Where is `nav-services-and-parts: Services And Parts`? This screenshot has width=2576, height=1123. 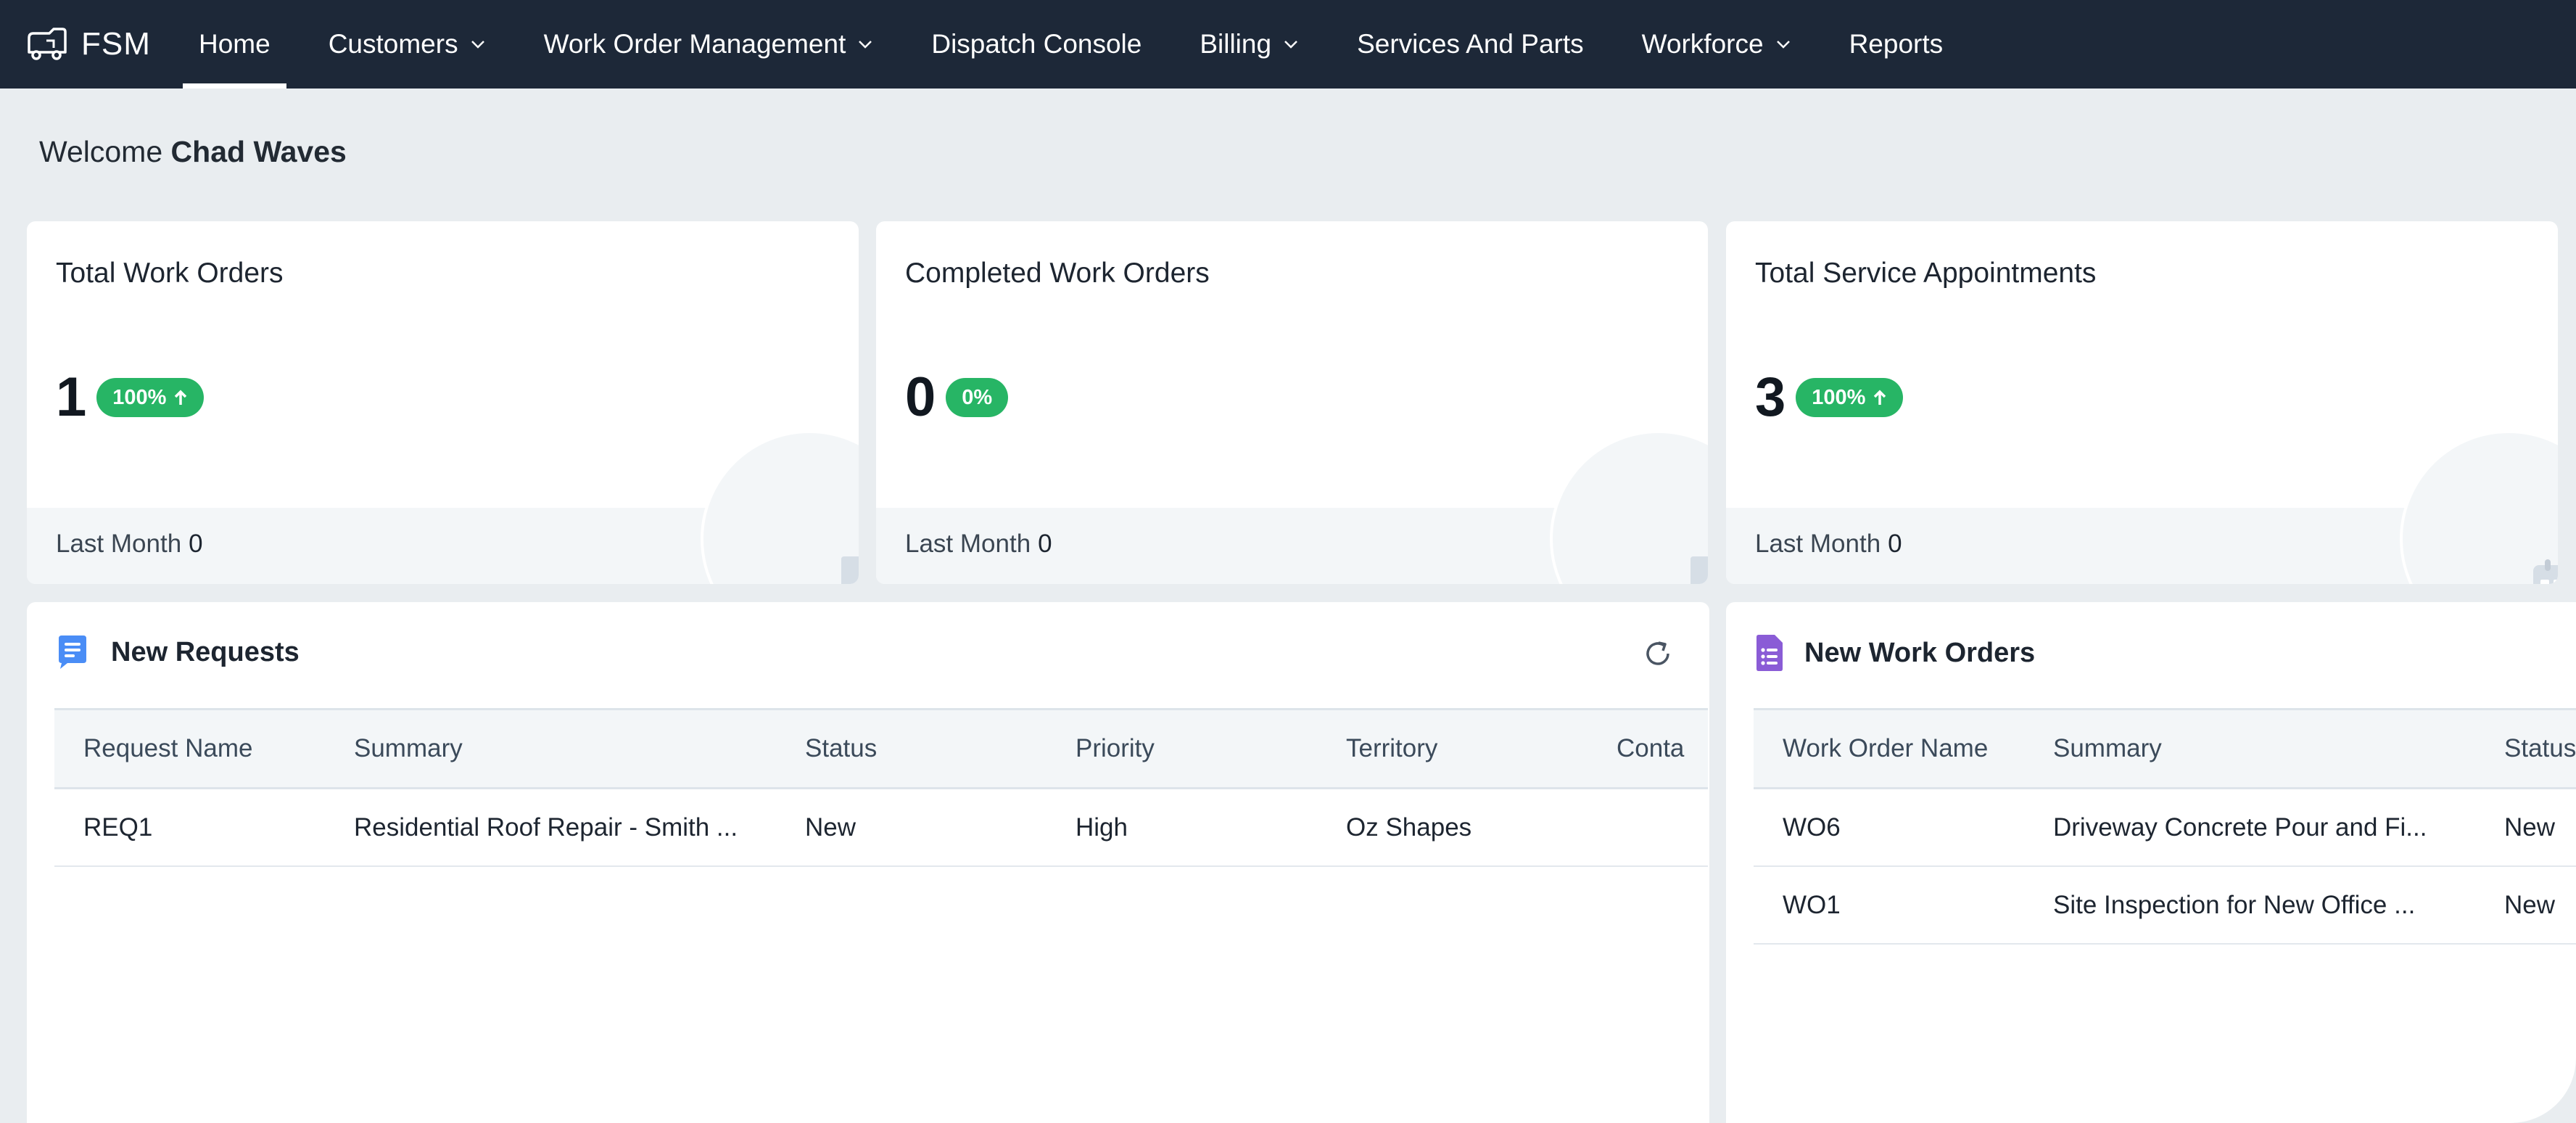 nav-services-and-parts: Services And Parts is located at coordinates (1470, 44).